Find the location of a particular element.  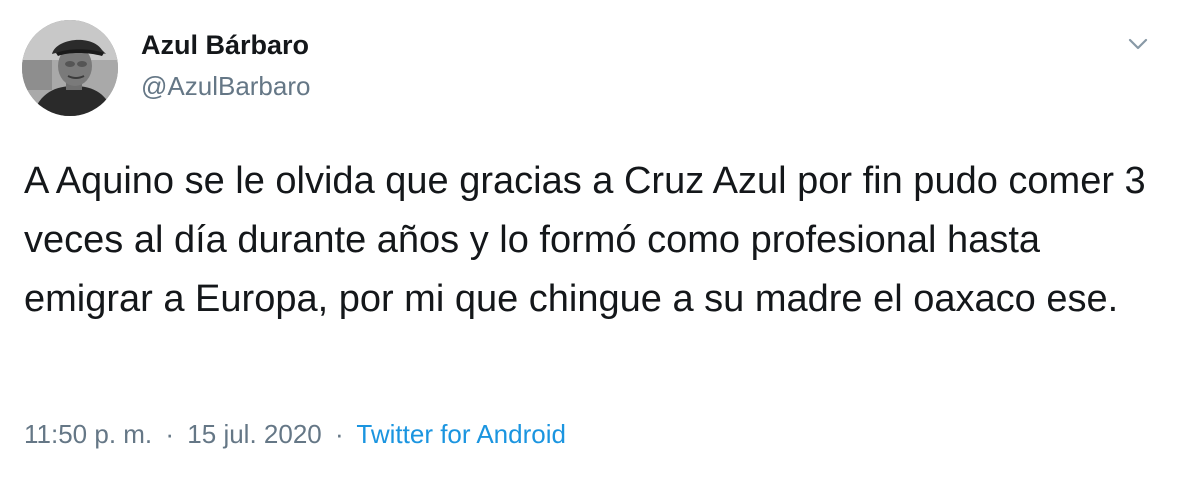

avatar is located at coordinates (70, 68).